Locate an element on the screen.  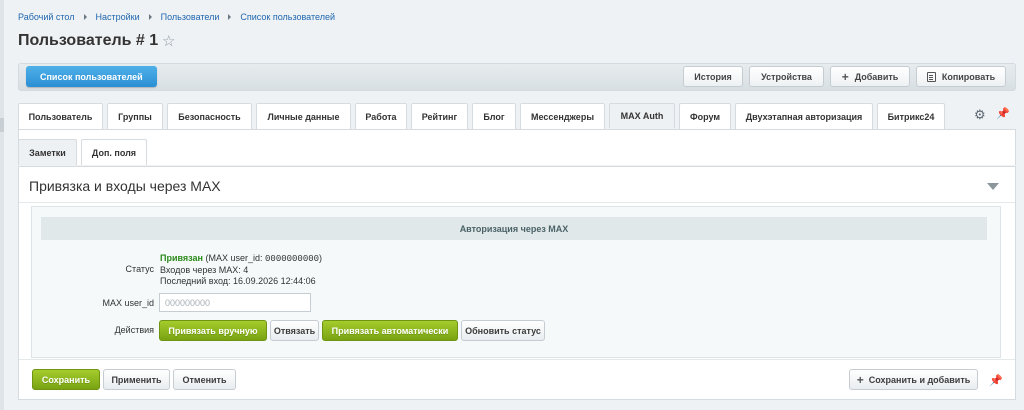
tab-groups: Группы is located at coordinates (135, 116).